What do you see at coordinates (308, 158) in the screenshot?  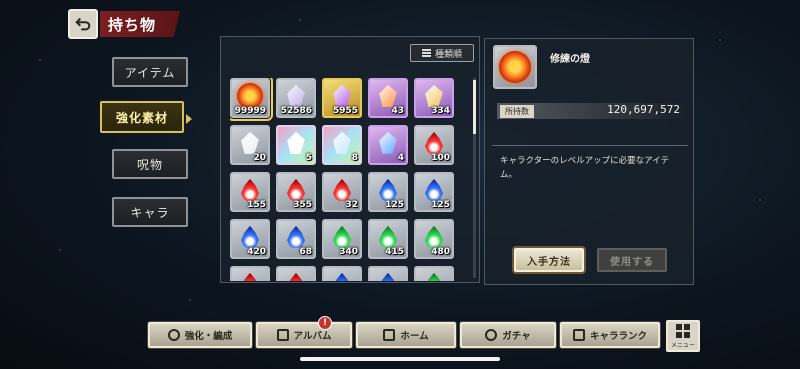 I see `item-count: 5` at bounding box center [308, 158].